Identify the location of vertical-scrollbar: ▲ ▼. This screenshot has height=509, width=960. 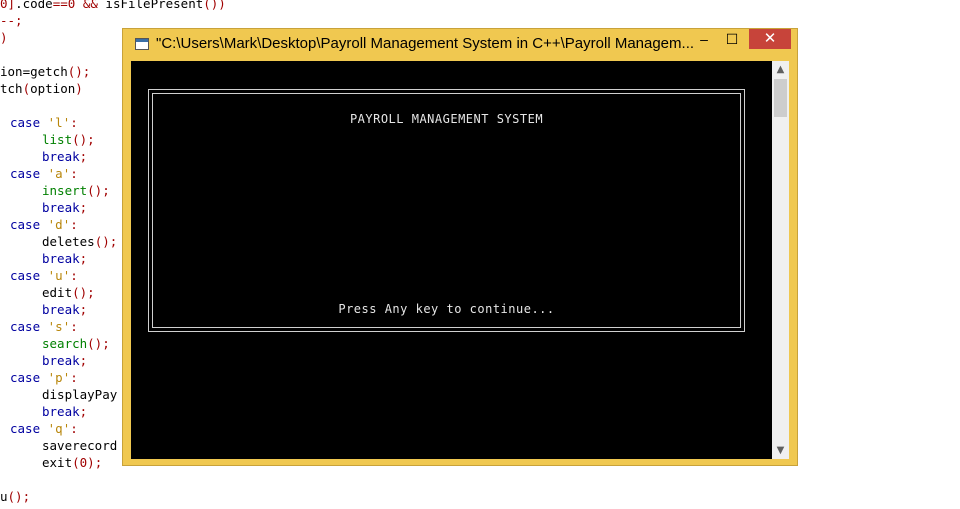
(780, 260).